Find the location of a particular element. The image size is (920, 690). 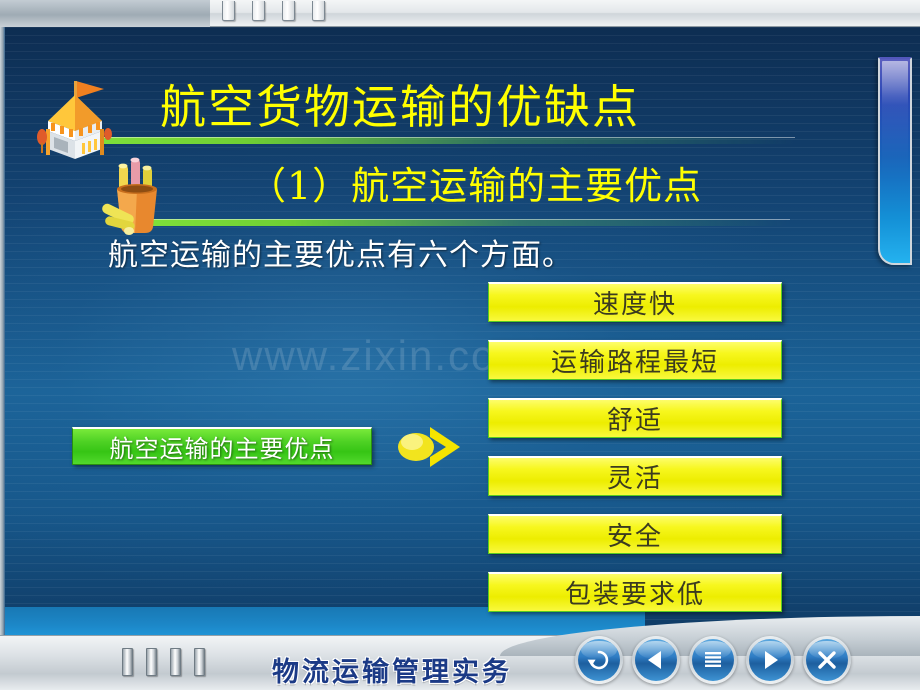

menu-button is located at coordinates (713, 660).